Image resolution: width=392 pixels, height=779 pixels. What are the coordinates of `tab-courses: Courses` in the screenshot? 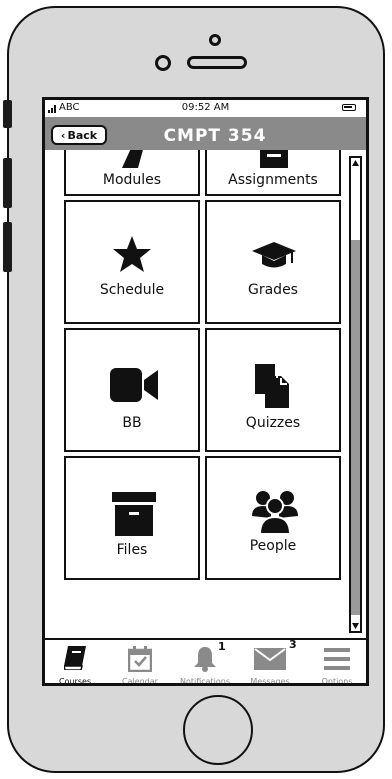 It's located at (75, 663).